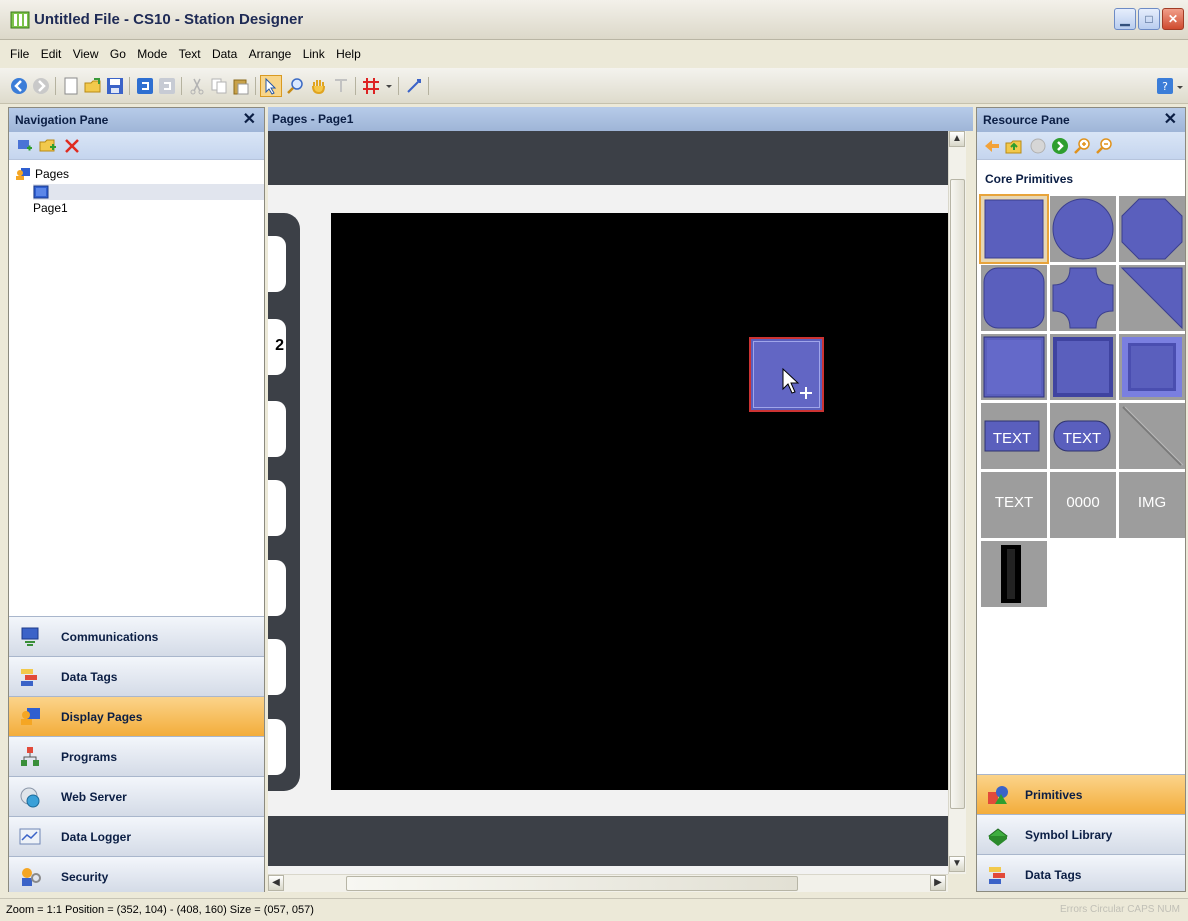 This screenshot has width=1188, height=921. I want to click on link-icon, so click(414, 86).